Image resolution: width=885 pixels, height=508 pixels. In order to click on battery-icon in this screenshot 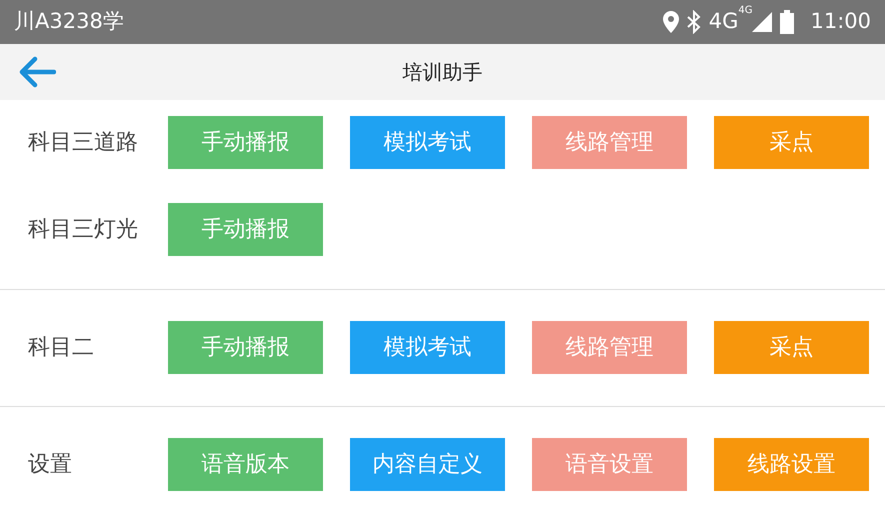, I will do `click(787, 22)`.